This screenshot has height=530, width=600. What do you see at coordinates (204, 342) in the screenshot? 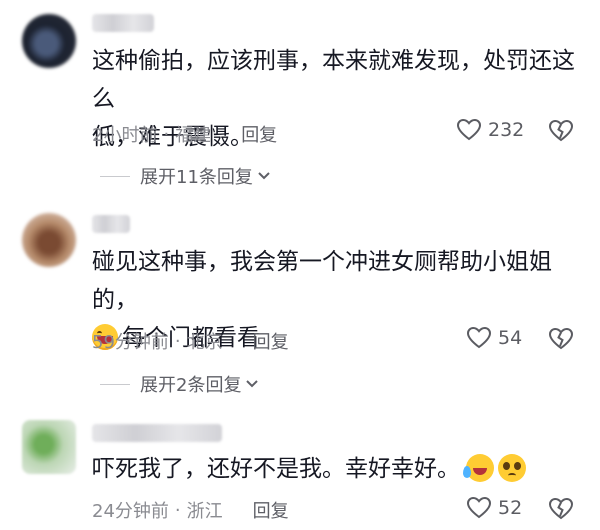
I see `comment-location: 北京` at bounding box center [204, 342].